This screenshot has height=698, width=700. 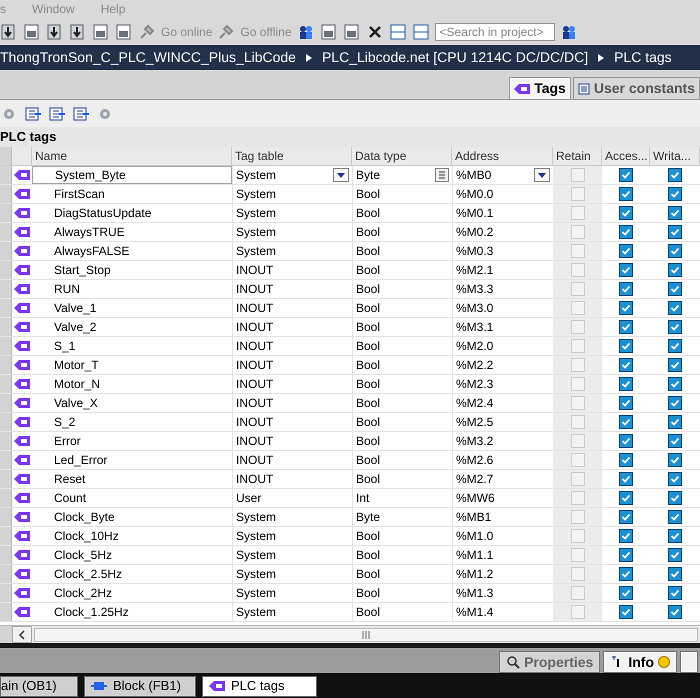 What do you see at coordinates (640, 662) in the screenshot?
I see `tab: Info` at bounding box center [640, 662].